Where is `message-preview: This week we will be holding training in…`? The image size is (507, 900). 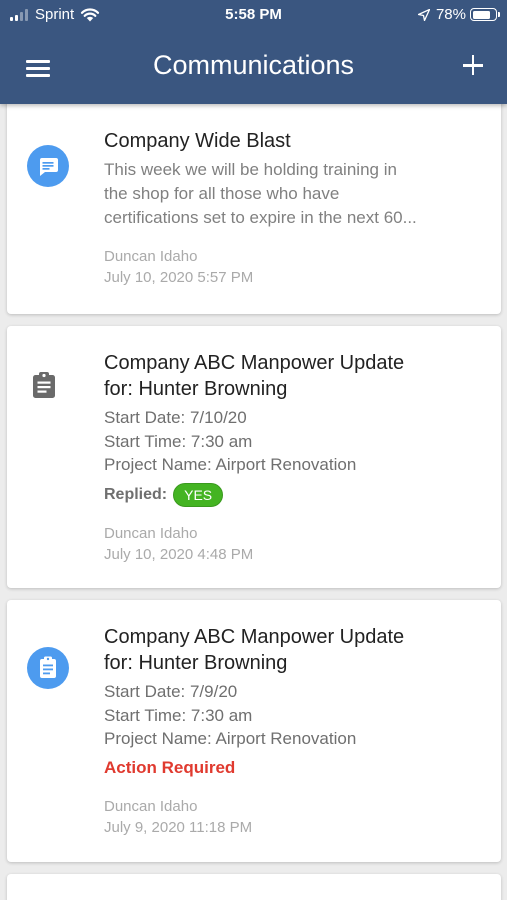 message-preview: This week we will be holding training in… is located at coordinates (294, 194).